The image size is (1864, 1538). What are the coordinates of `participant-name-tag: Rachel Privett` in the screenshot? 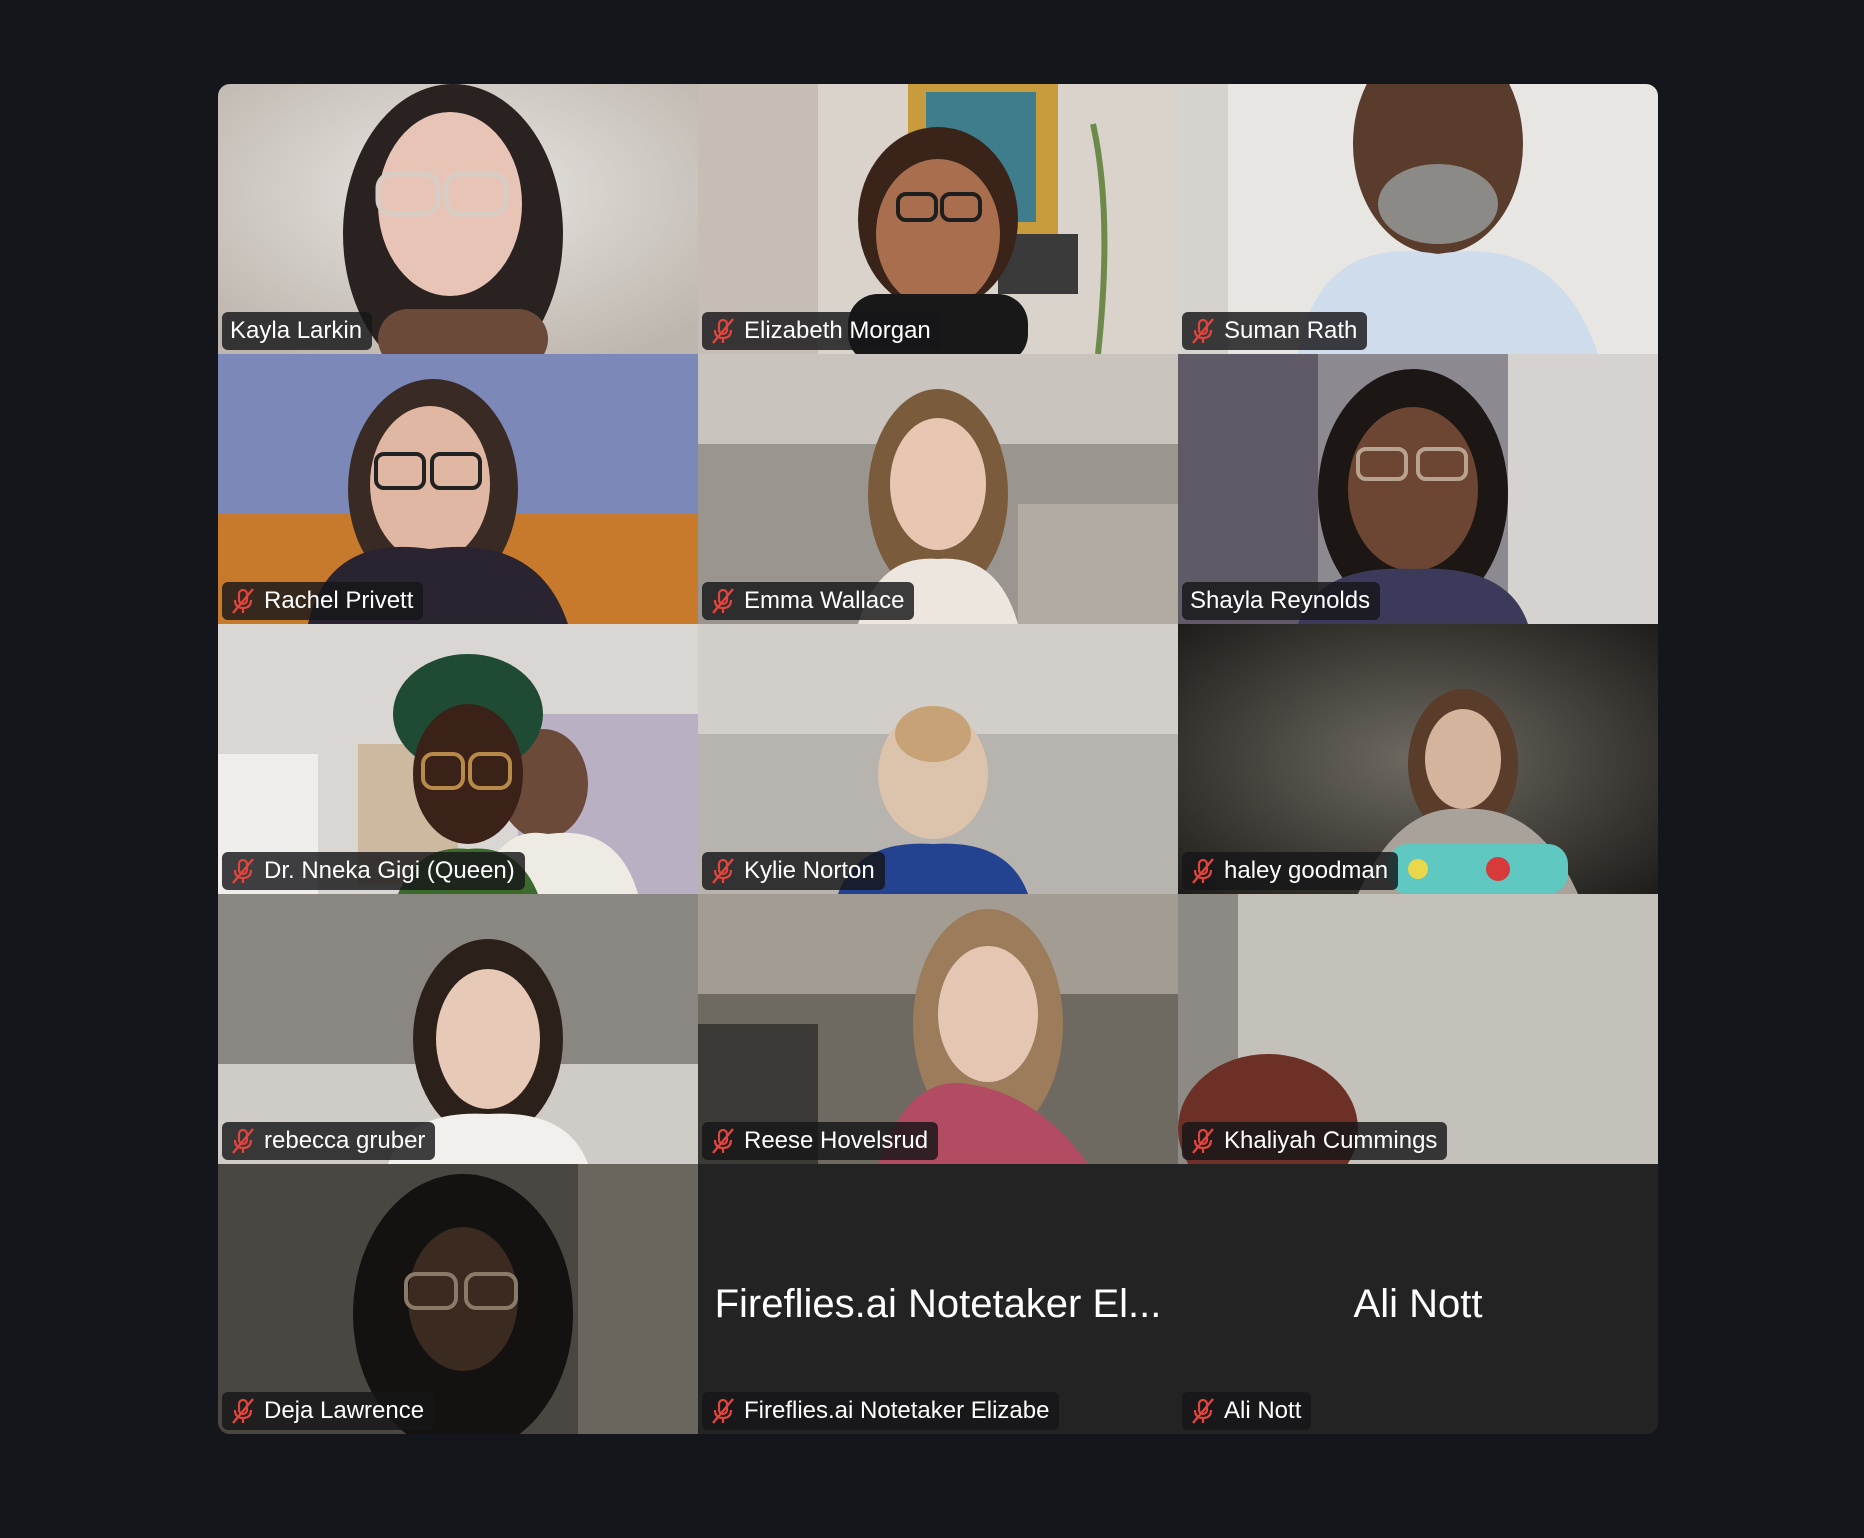 It's located at (323, 601).